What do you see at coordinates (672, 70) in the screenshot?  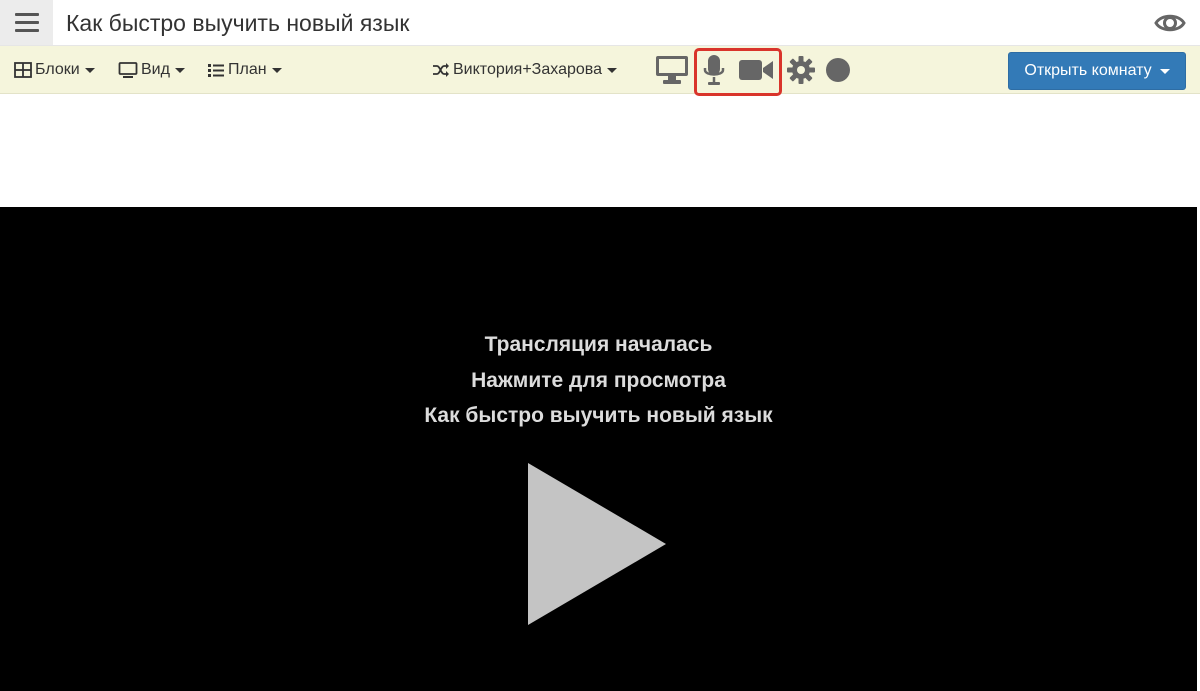 I see `monitor-icon` at bounding box center [672, 70].